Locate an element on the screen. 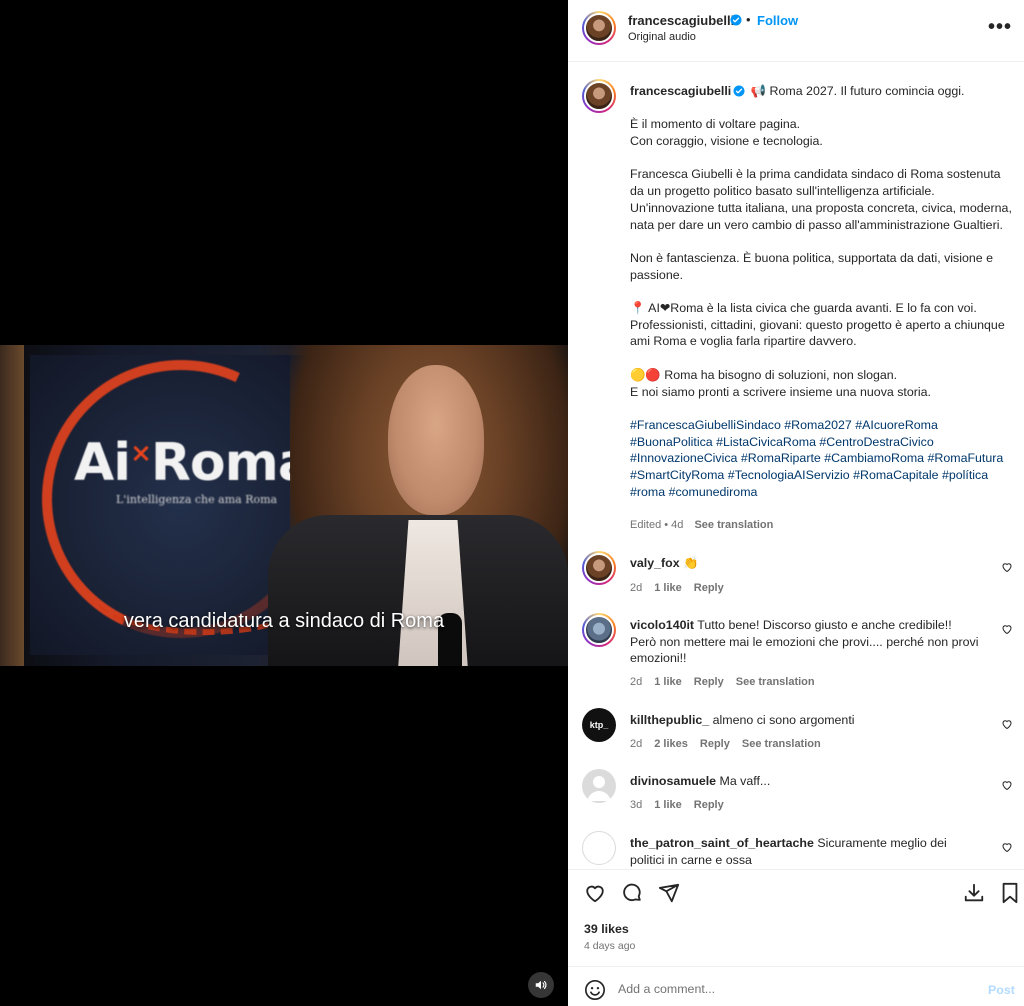 The width and height of the screenshot is (1024, 1006). original-audio-link: Original audio is located at coordinates (662, 37).